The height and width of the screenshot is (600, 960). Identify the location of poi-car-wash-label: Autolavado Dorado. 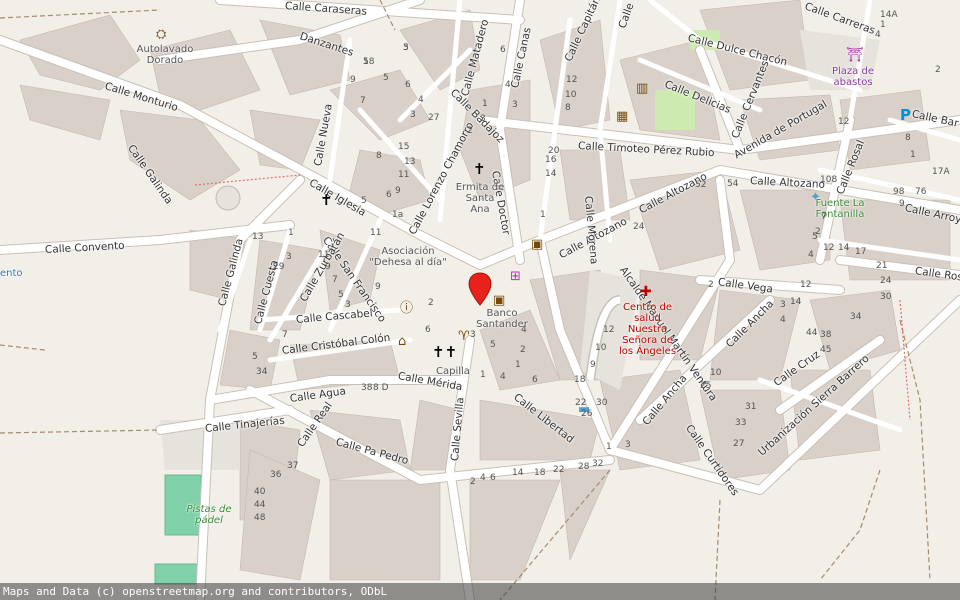
(165, 55).